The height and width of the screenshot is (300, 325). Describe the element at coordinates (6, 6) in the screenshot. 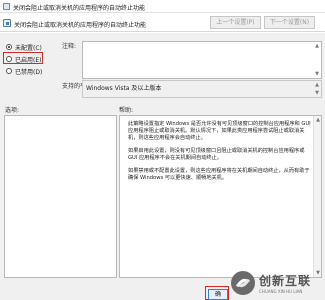

I see `app-icon` at that location.